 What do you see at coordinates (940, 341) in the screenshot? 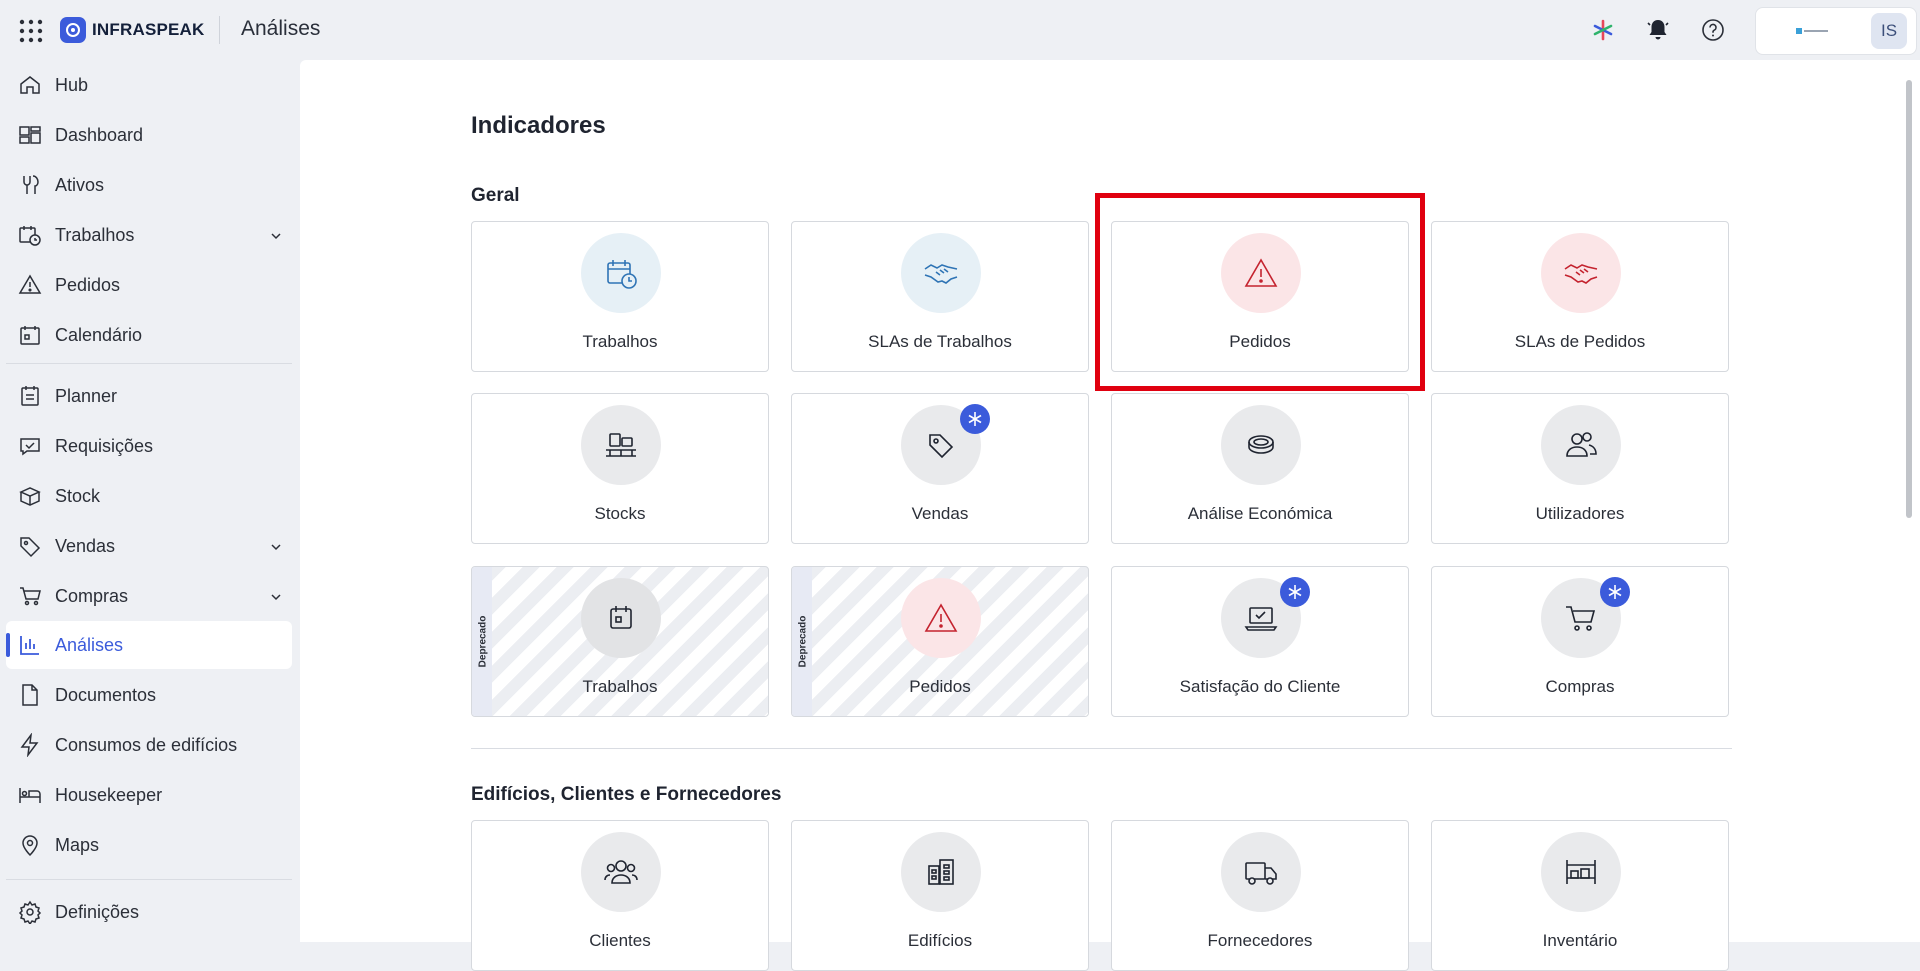
I see `card-label: SLAs de Trabalhos` at bounding box center [940, 341].